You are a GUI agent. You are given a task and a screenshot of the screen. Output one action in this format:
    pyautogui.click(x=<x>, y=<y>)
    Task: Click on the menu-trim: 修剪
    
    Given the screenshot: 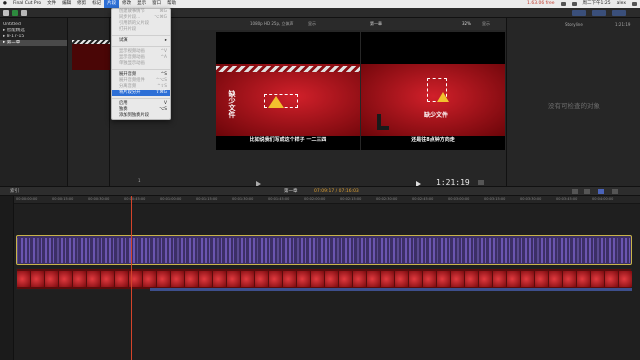 What is the action you would take?
    pyautogui.click(x=81, y=4)
    